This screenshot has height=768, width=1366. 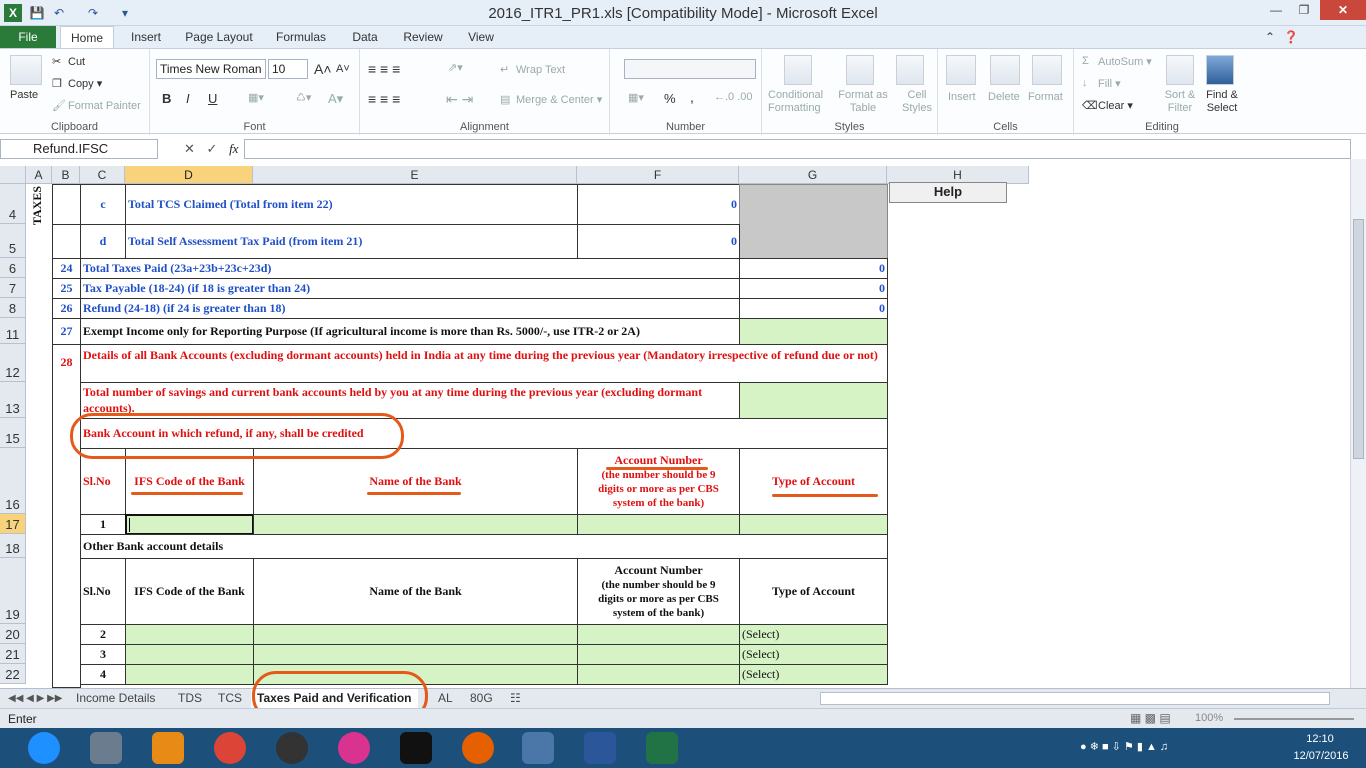 What do you see at coordinates (1004, 97) in the screenshot?
I see `delete-button: Delete` at bounding box center [1004, 97].